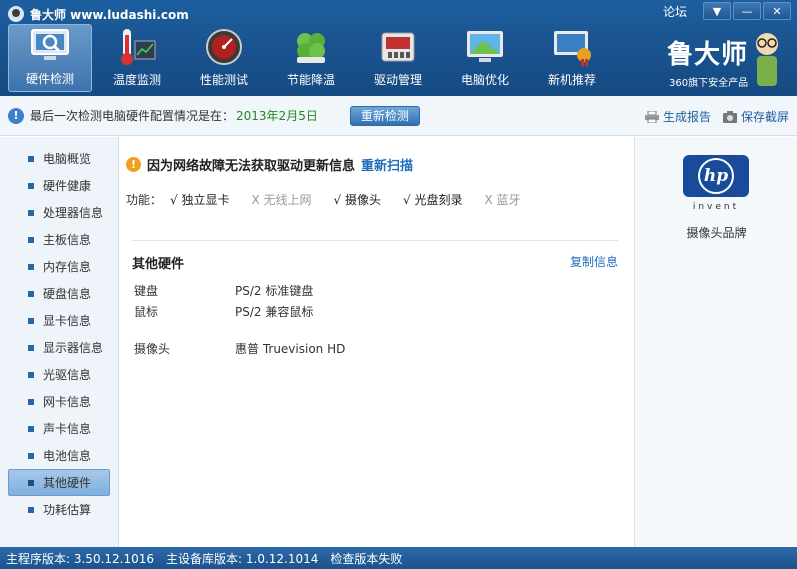  I want to click on sidebar-item-cpu: 处理器信息, so click(59, 212).